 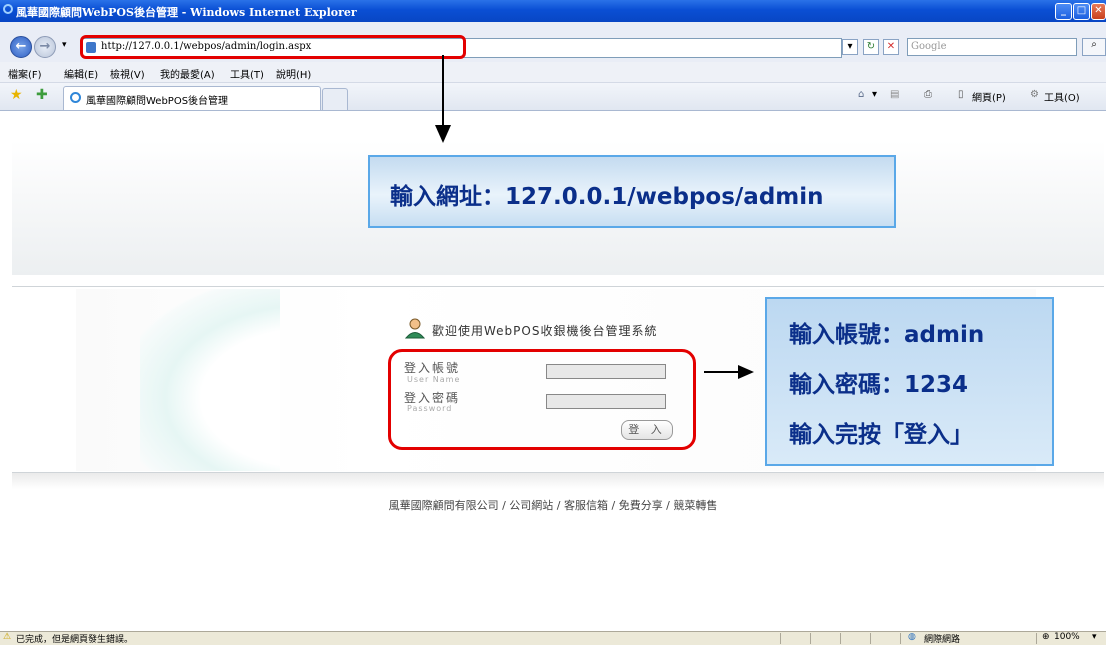 I want to click on menu-tools: 工具(T), so click(x=247, y=73).